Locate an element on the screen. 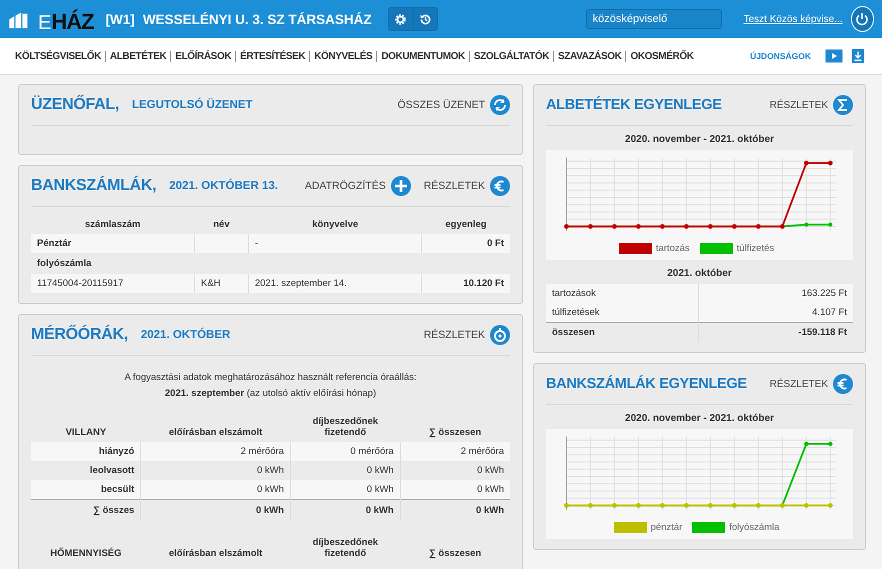 The height and width of the screenshot is (569, 882). column-header: VILLANY is located at coordinates (86, 427).